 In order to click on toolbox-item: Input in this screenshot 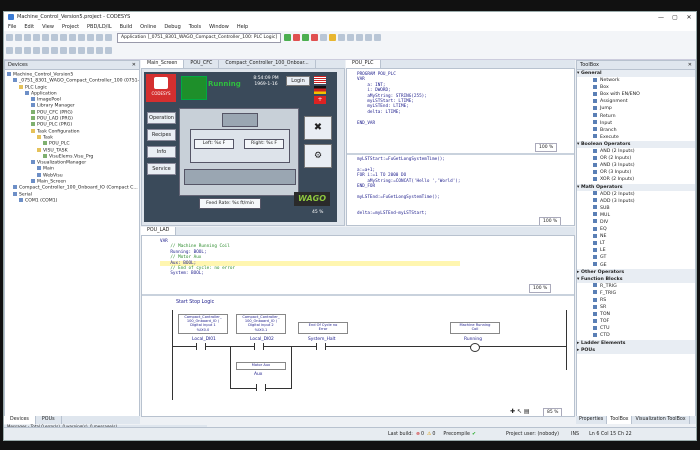, I will do `click(636, 123)`.